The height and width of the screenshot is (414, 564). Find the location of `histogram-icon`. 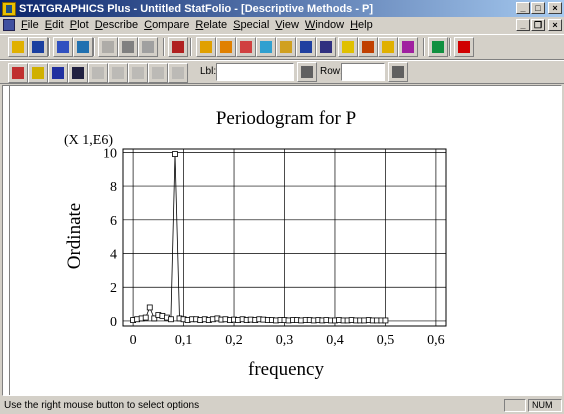

histogram-icon is located at coordinates (388, 47).